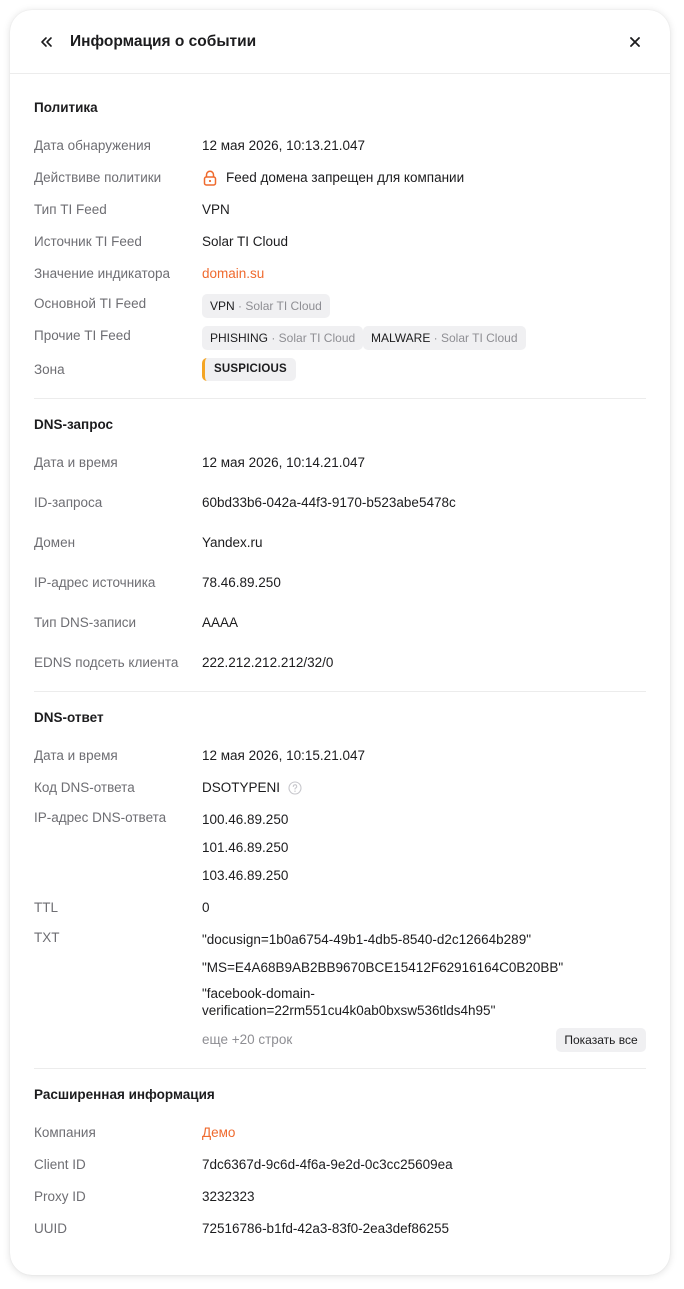  I want to click on policy-action-value: Feed домена запрещен для компании, so click(345, 177).